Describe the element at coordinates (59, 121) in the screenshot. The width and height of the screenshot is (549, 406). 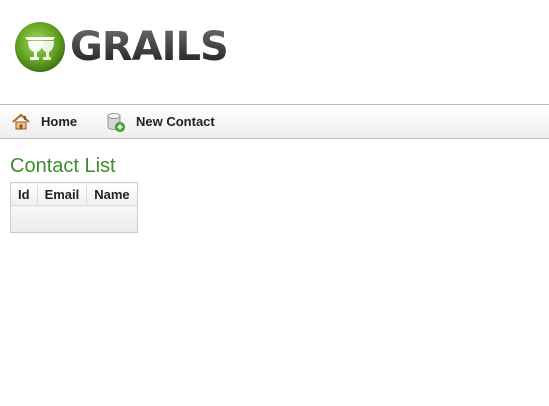
I see `home-label: Home` at that location.